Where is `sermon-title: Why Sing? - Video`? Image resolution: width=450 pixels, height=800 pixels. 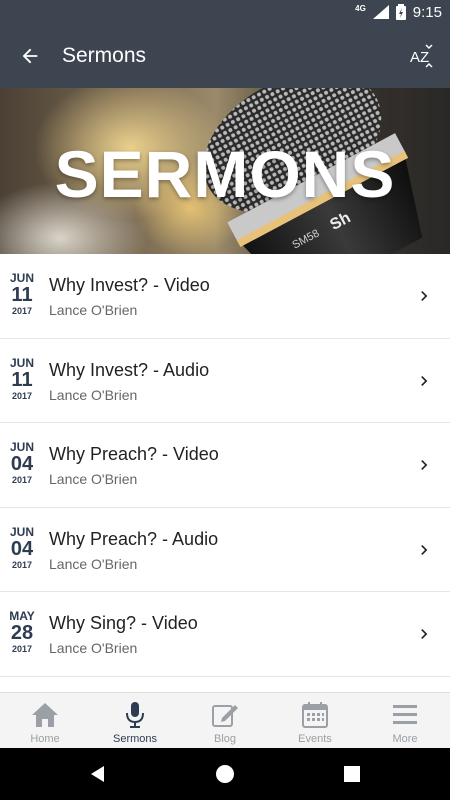
sermon-title: Why Sing? - Video is located at coordinates (123, 623).